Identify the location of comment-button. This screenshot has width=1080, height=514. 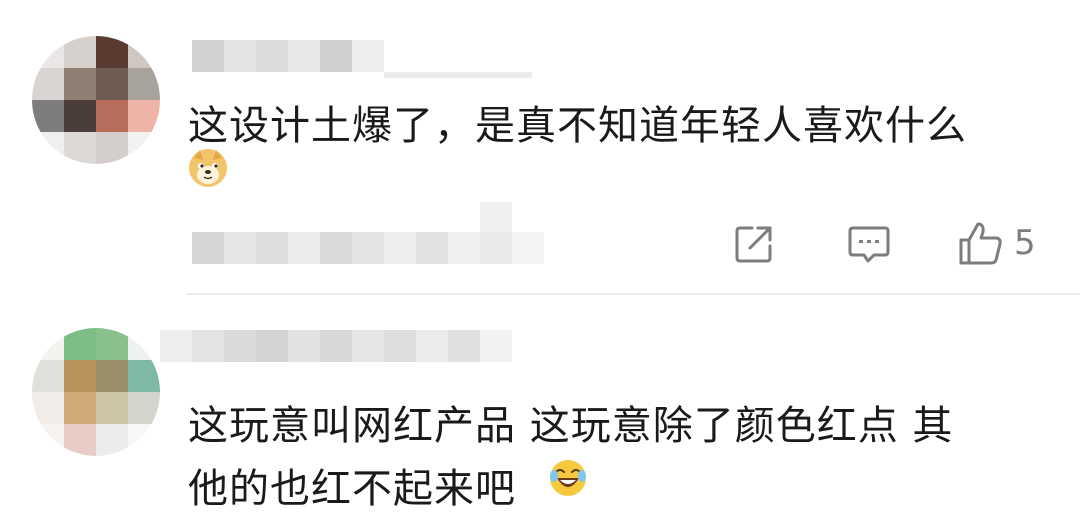
(869, 245).